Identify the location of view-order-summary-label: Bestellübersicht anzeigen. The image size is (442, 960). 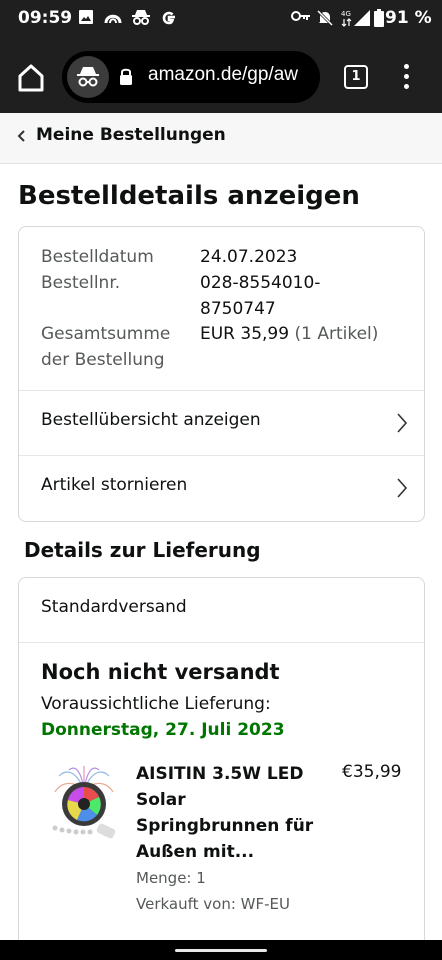
(151, 420).